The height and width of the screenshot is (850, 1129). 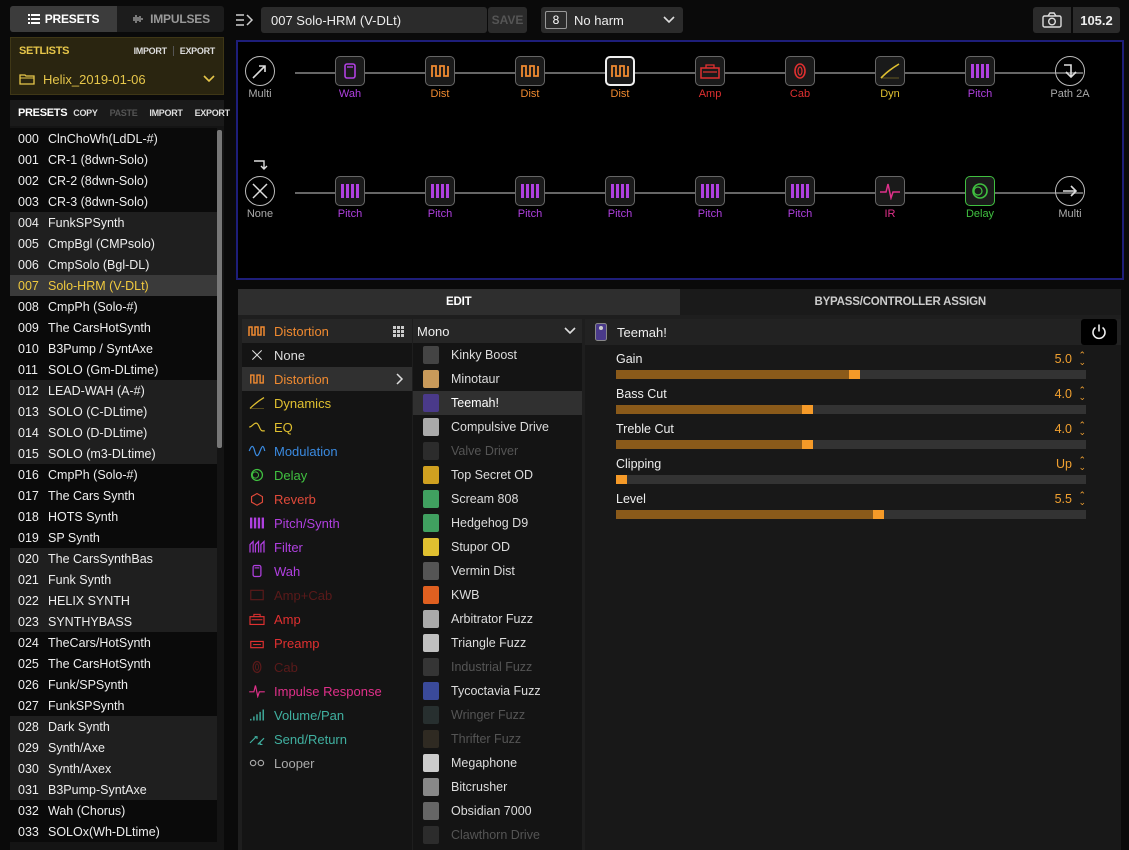 What do you see at coordinates (327, 763) in the screenshot?
I see `category-looper: Looper` at bounding box center [327, 763].